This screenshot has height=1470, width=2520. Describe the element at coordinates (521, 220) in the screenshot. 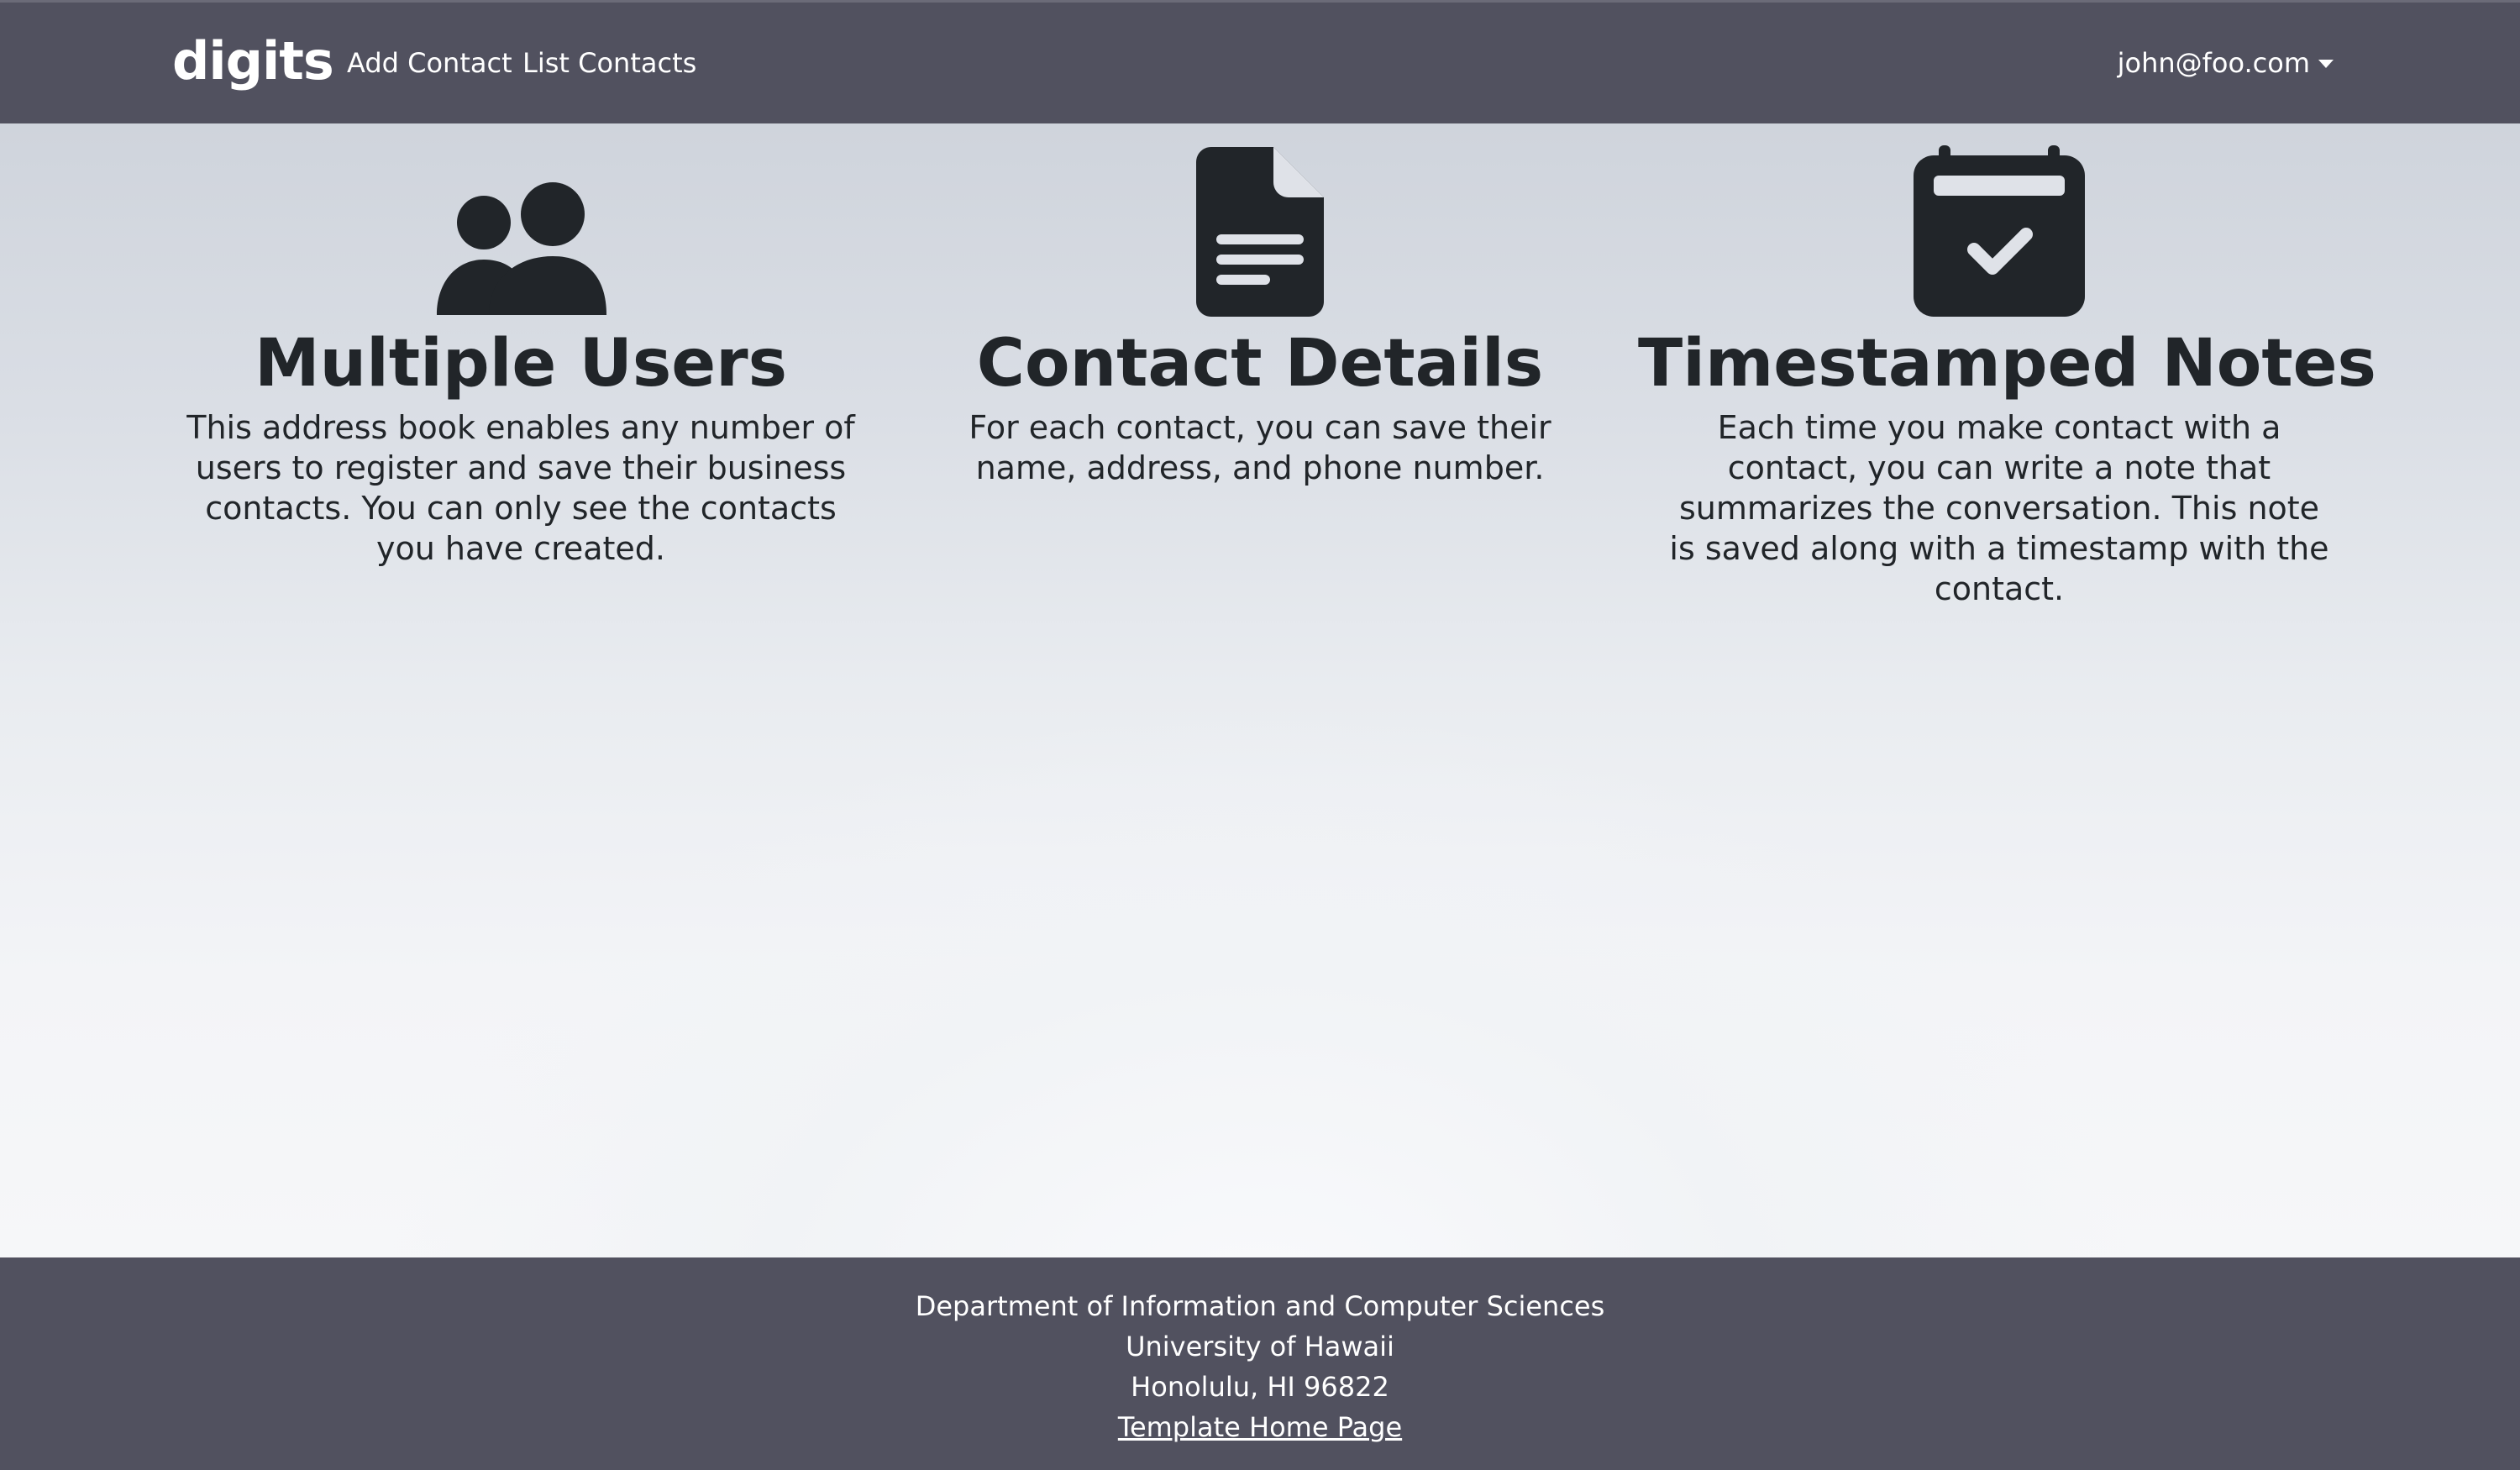

I see `users-icon` at that location.